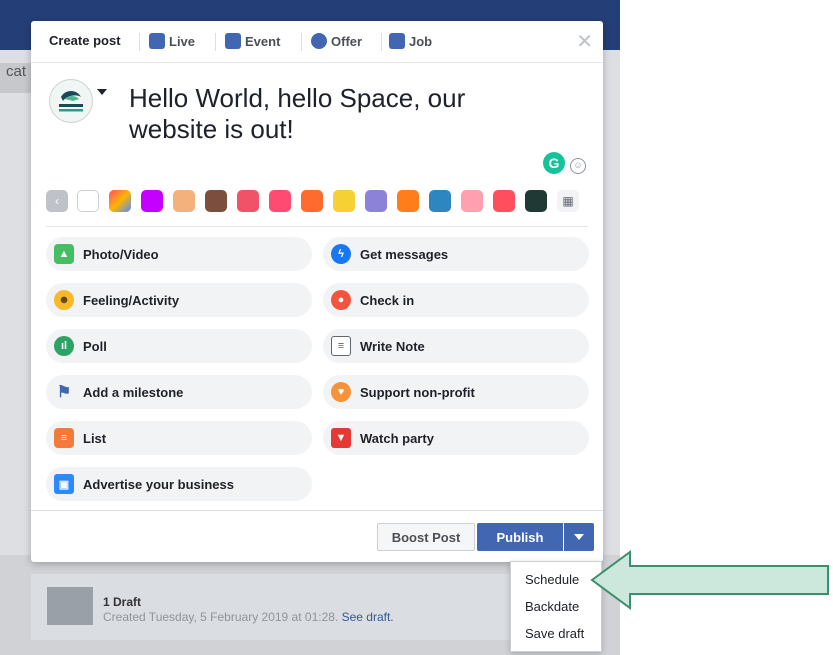  Describe the element at coordinates (152, 201) in the screenshot. I see `swatch-purple` at that location.